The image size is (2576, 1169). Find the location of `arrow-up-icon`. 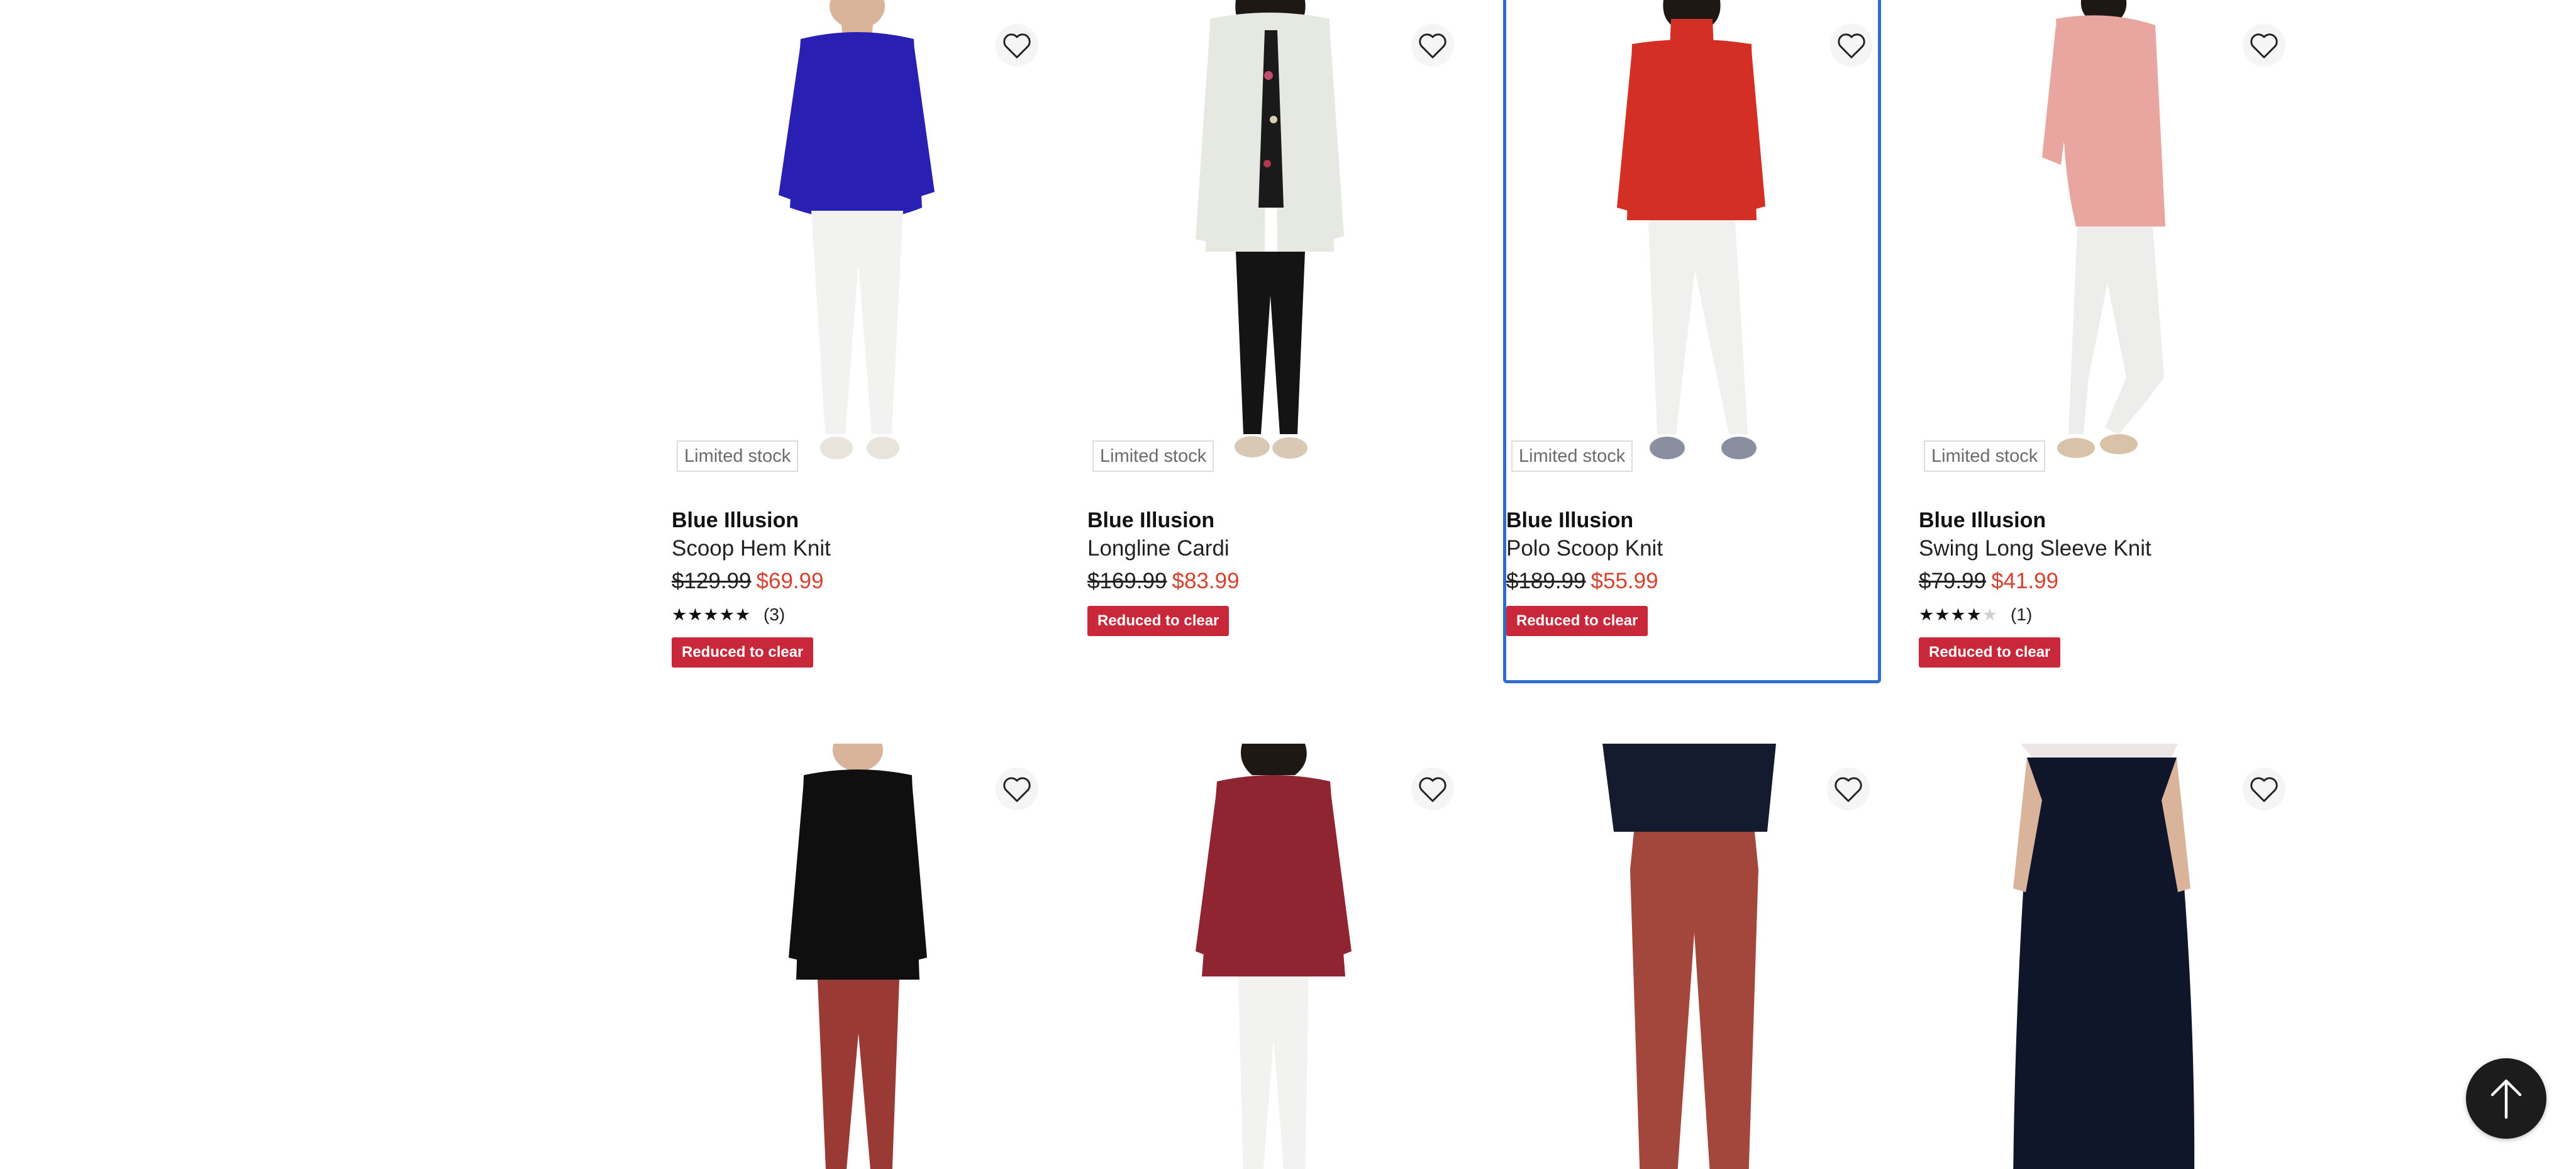

arrow-up-icon is located at coordinates (2506, 1099).